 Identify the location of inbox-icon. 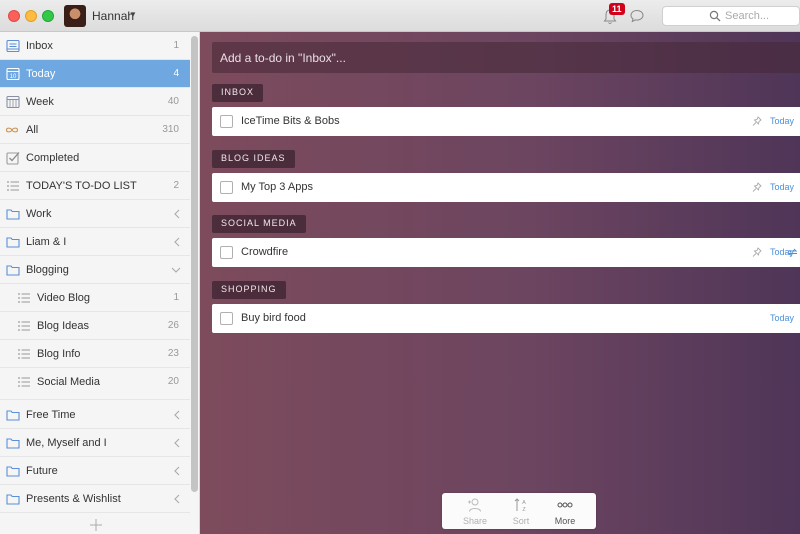
(13, 46).